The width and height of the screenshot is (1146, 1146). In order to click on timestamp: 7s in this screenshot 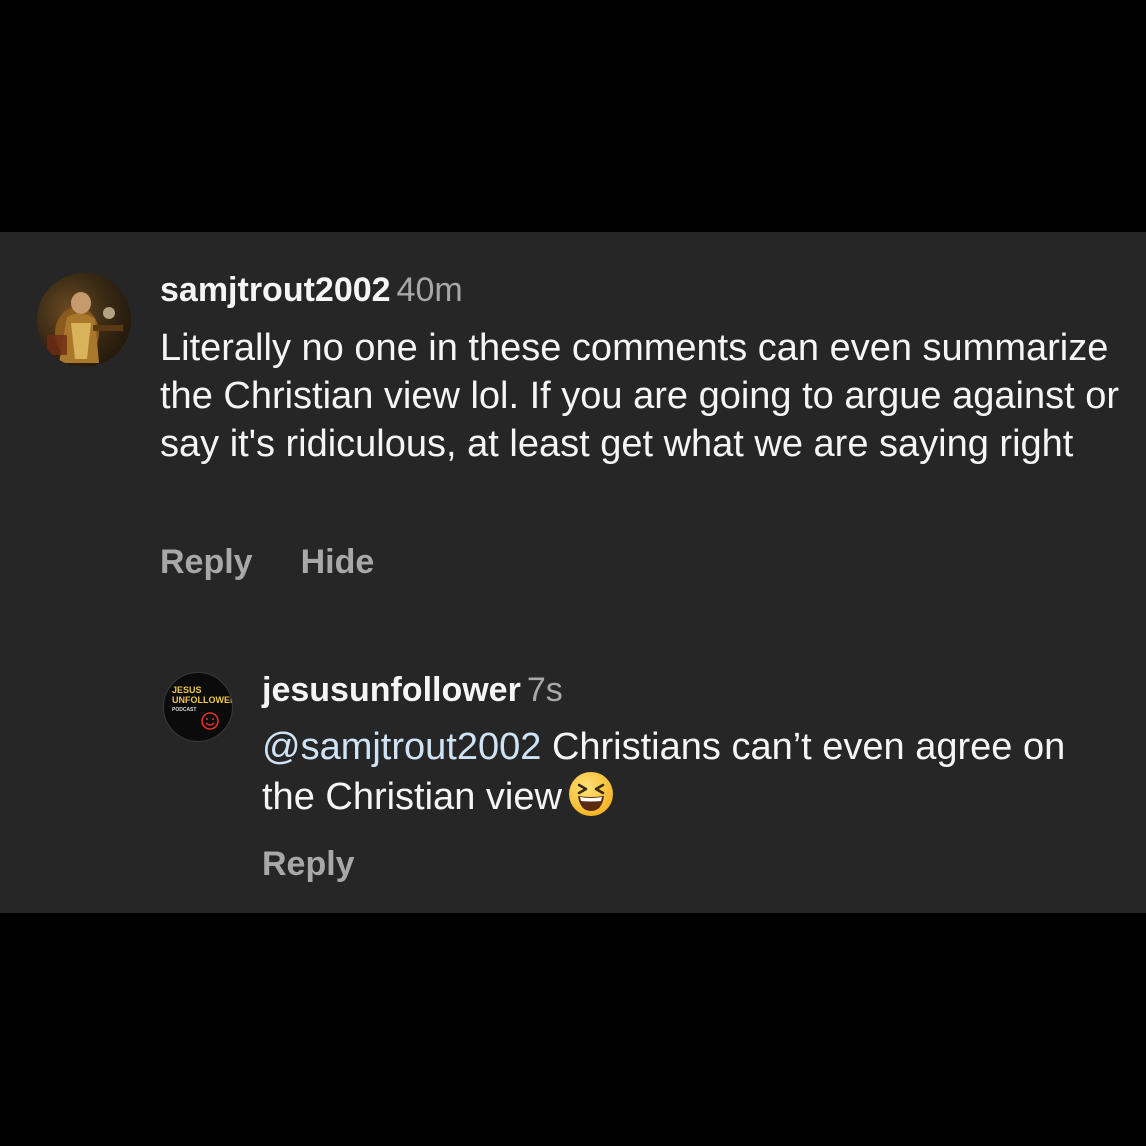, I will do `click(544, 690)`.